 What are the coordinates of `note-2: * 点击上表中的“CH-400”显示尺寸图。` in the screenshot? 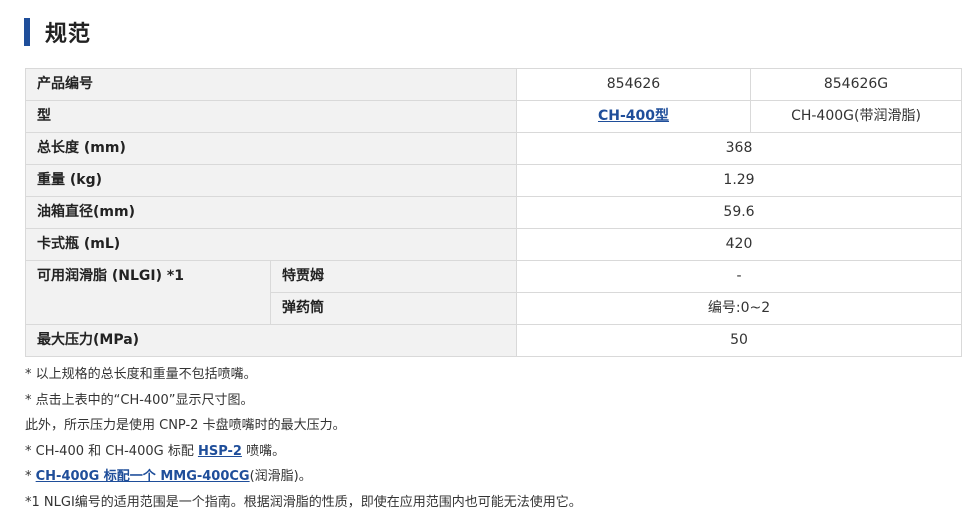 It's located at (139, 400).